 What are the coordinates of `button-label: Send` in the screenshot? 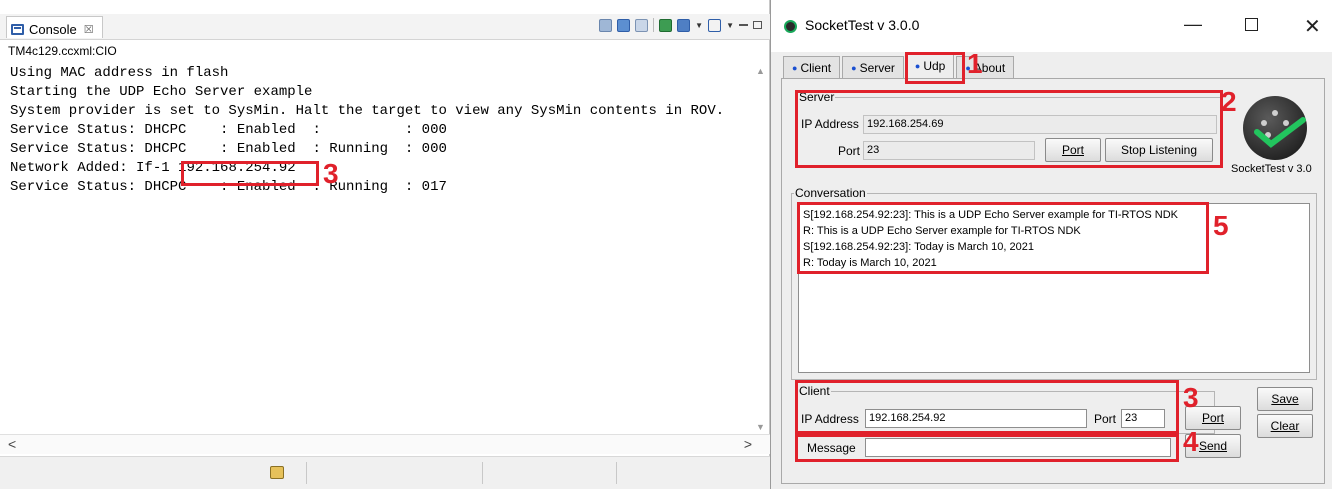 It's located at (1213, 446).